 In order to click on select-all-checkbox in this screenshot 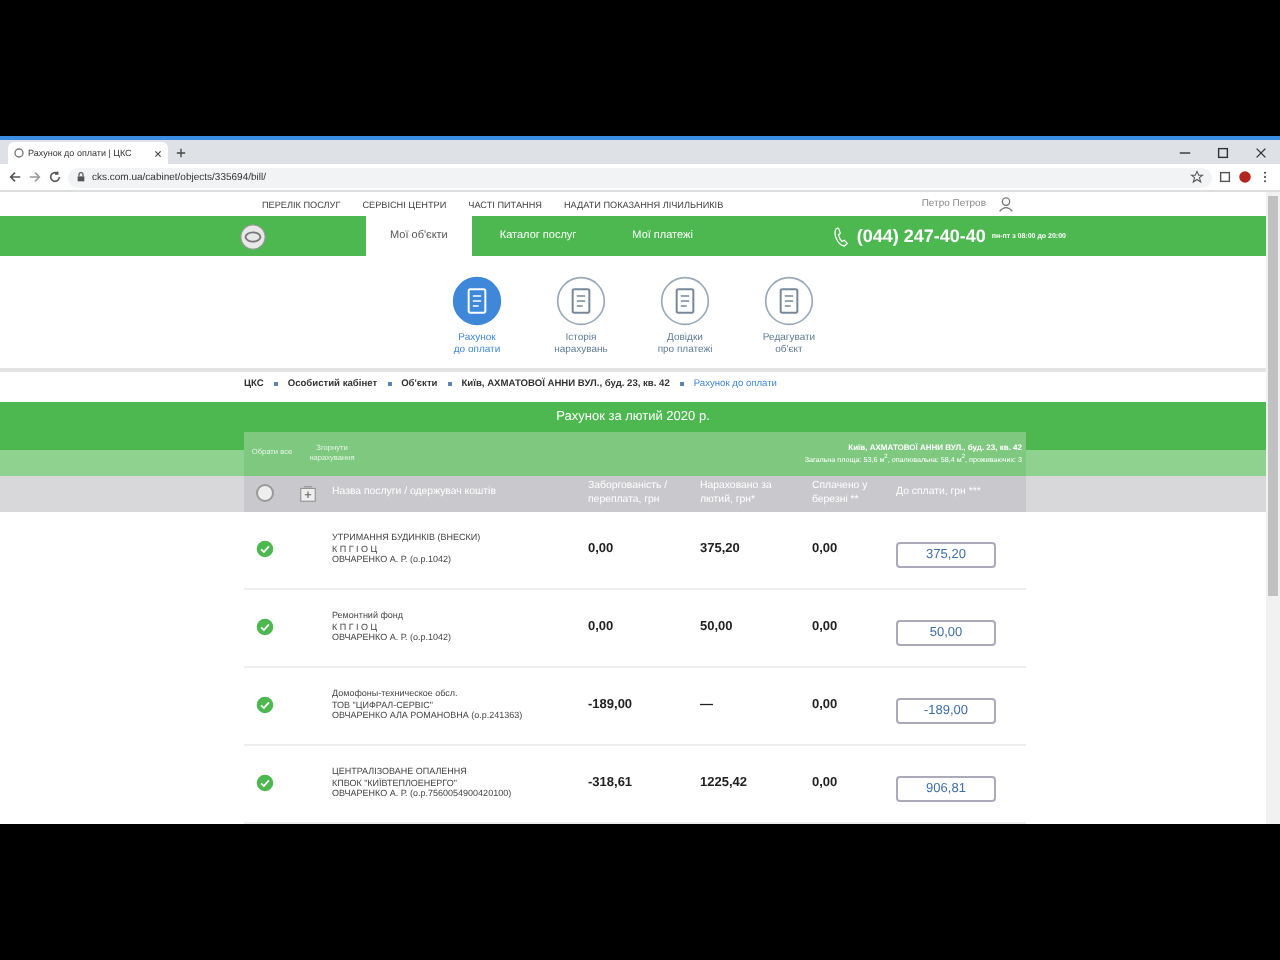, I will do `click(264, 493)`.